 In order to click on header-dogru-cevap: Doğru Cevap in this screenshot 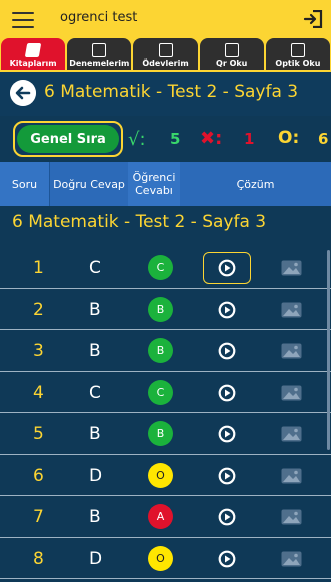, I will do `click(89, 184)`.